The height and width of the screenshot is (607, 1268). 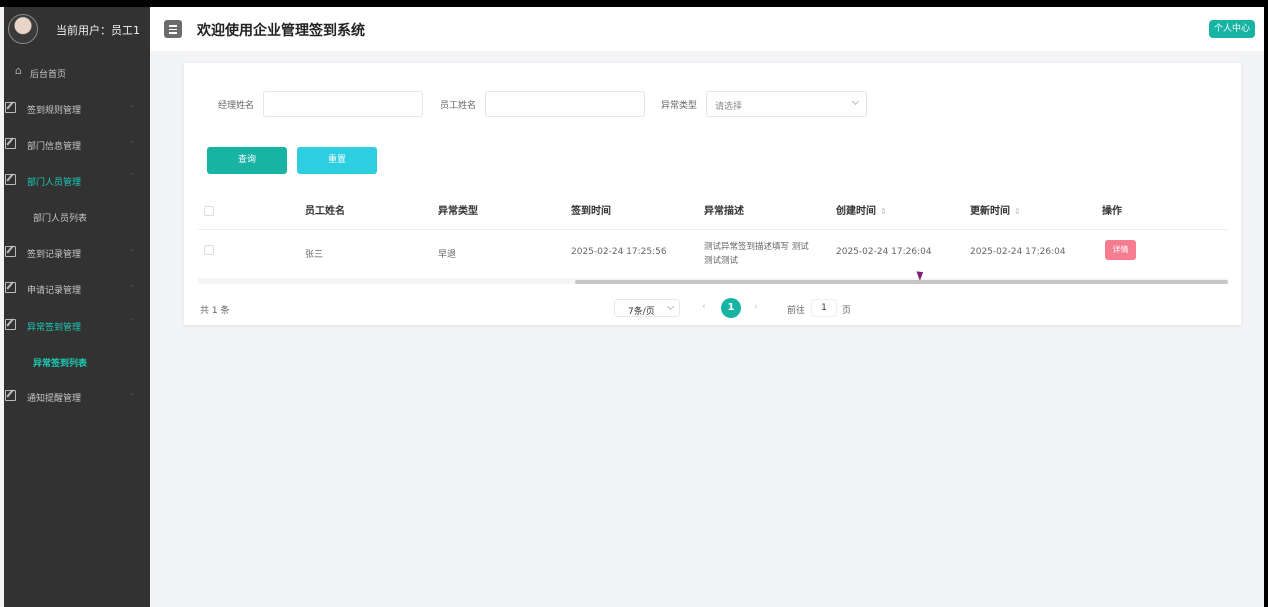 I want to click on page-number-current: 1, so click(x=731, y=308).